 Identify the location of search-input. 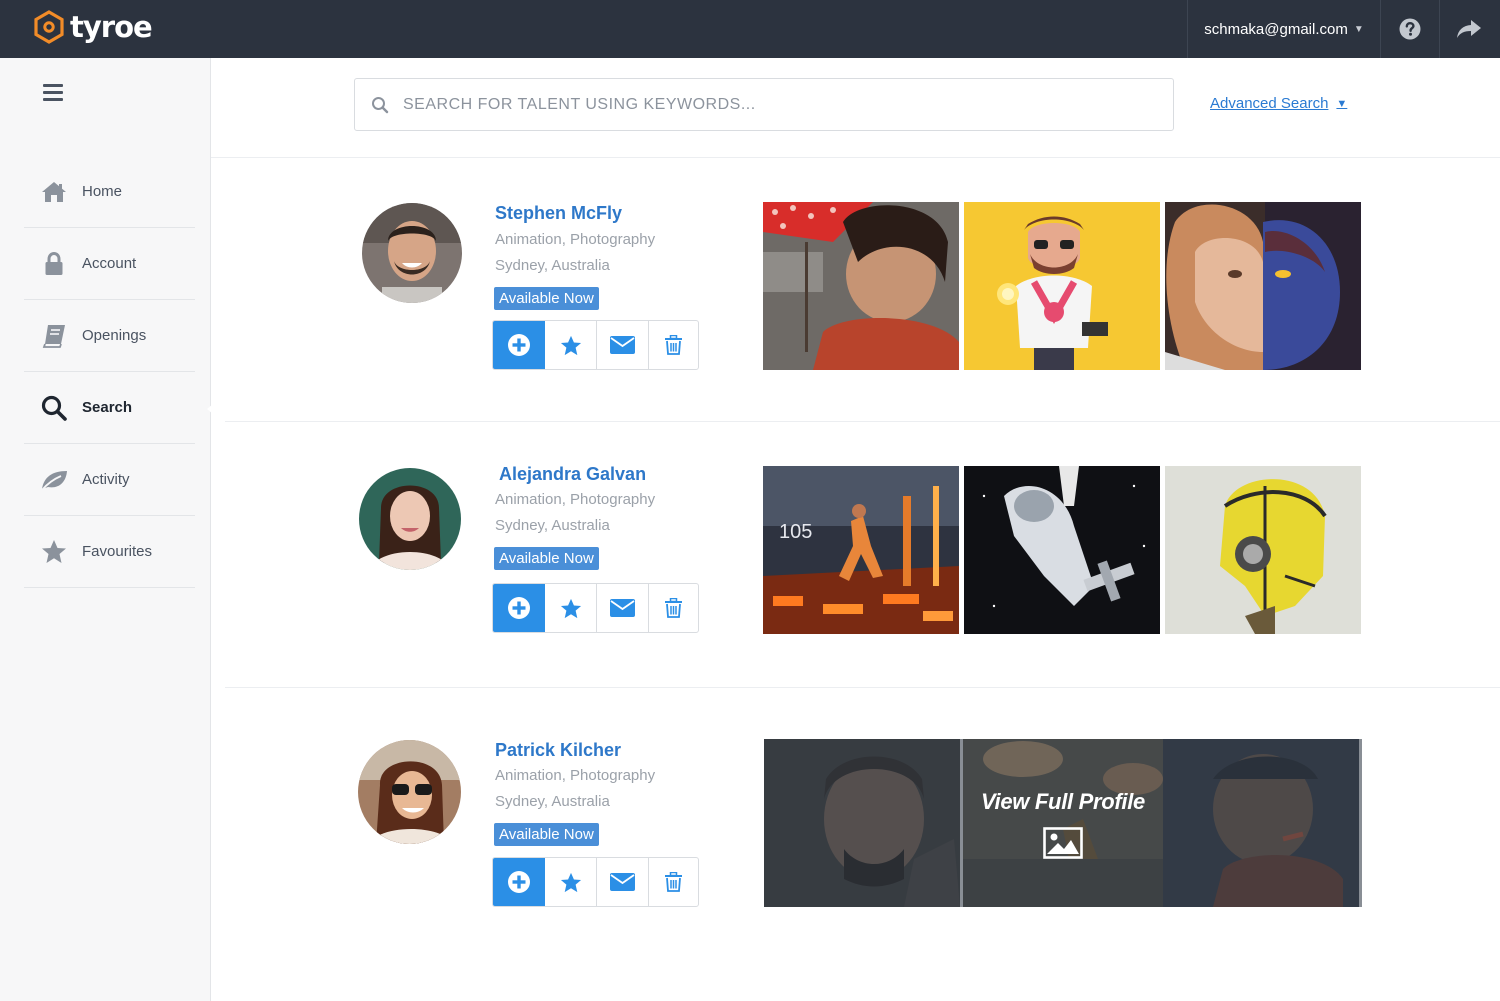
(773, 104).